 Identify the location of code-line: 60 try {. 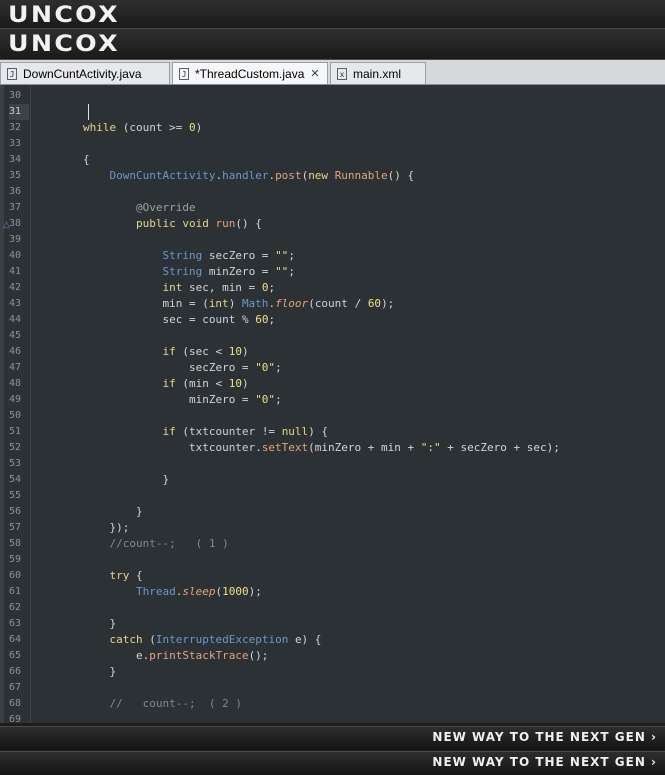
(332, 576).